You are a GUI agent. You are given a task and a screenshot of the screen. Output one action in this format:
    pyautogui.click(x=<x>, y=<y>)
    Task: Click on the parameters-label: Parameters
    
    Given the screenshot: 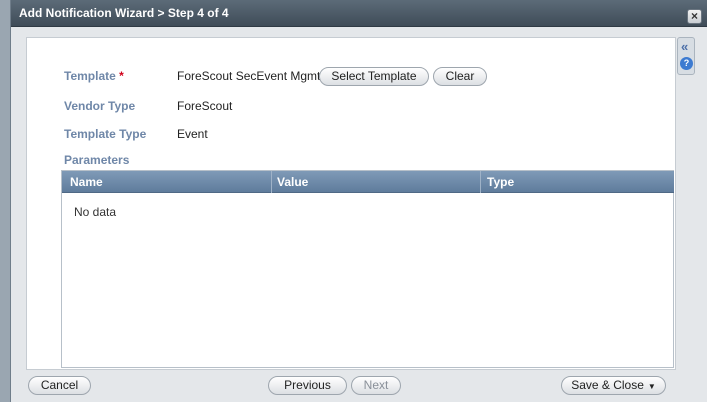 What is the action you would take?
    pyautogui.click(x=97, y=160)
    